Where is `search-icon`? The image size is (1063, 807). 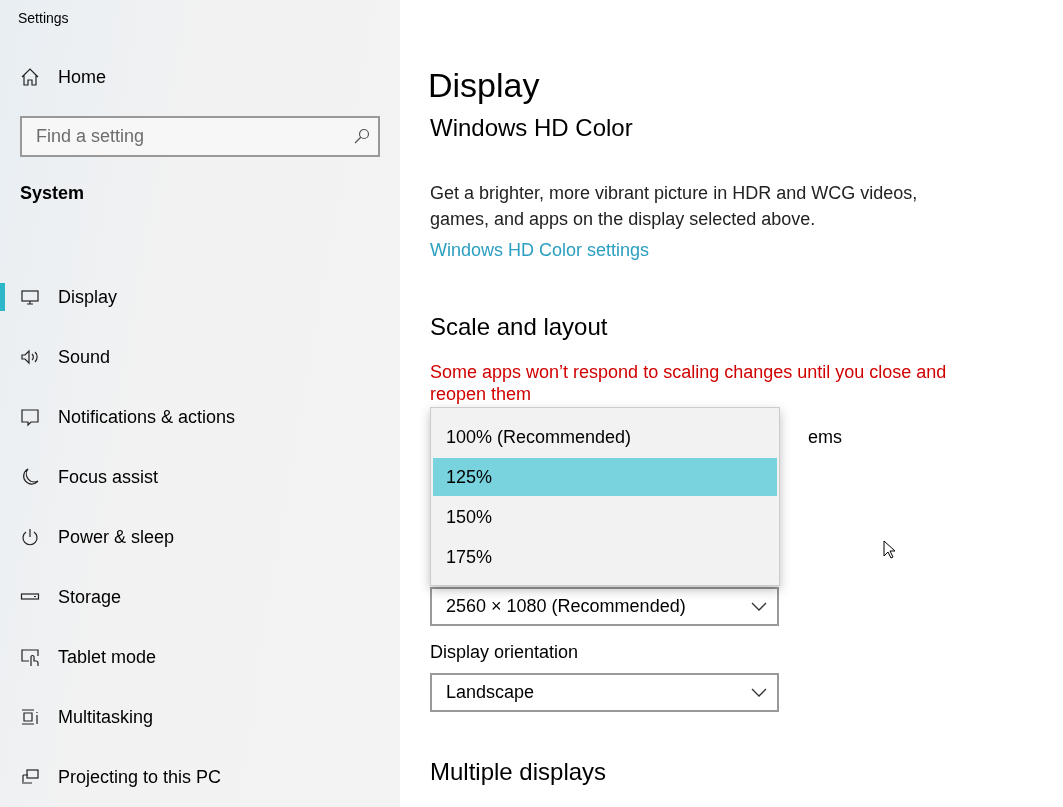 search-icon is located at coordinates (362, 135).